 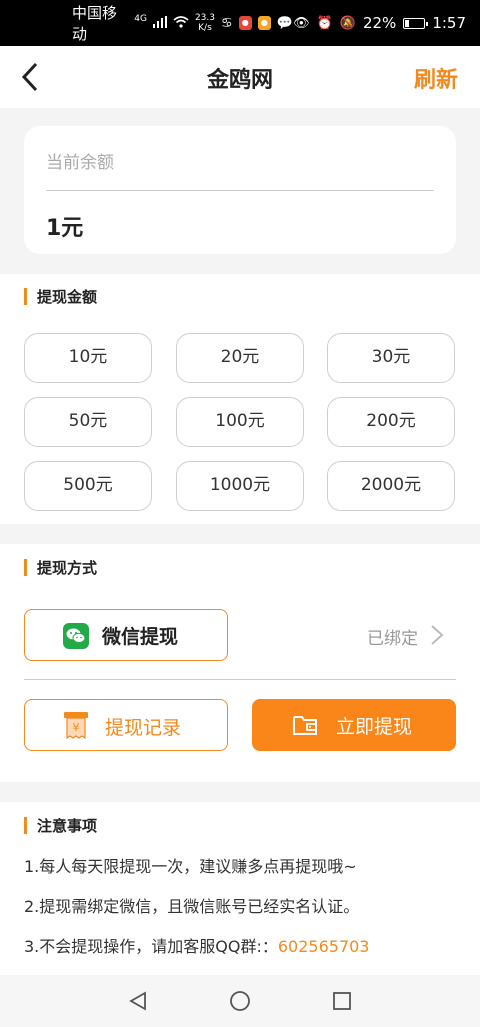 I want to click on withdraw-records-label: 提现记录, so click(x=143, y=728).